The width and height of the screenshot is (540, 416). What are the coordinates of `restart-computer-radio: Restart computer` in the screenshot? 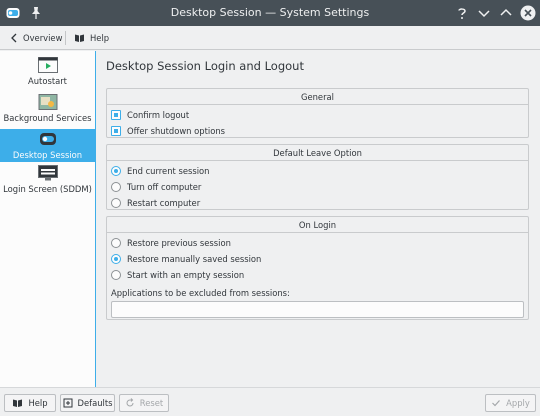 It's located at (155, 203).